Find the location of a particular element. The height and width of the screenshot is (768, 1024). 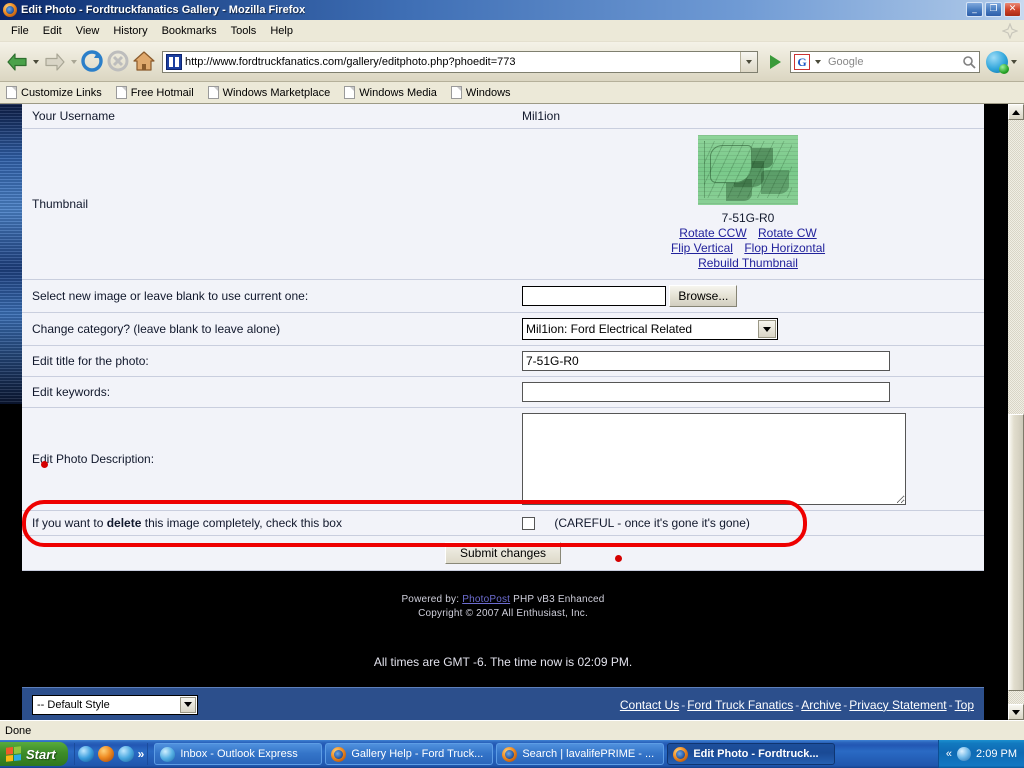

back-dropdown-icon is located at coordinates (36, 61).